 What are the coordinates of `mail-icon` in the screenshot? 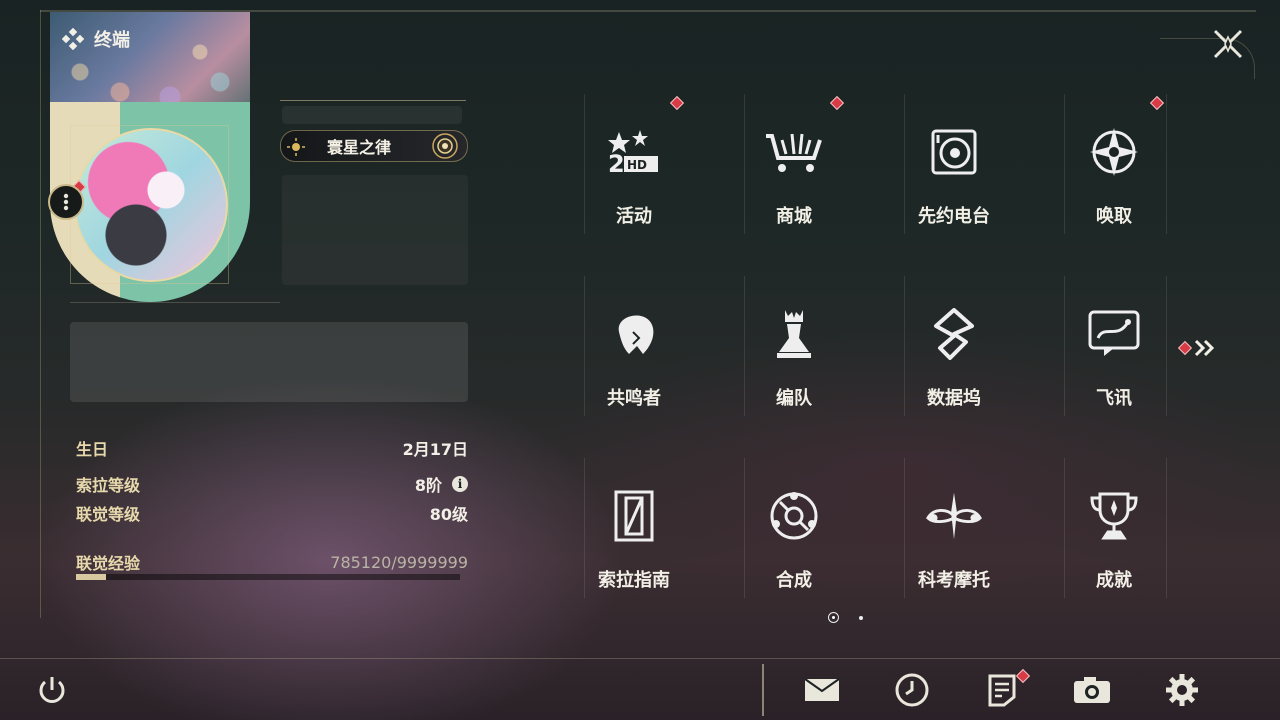 It's located at (822, 689).